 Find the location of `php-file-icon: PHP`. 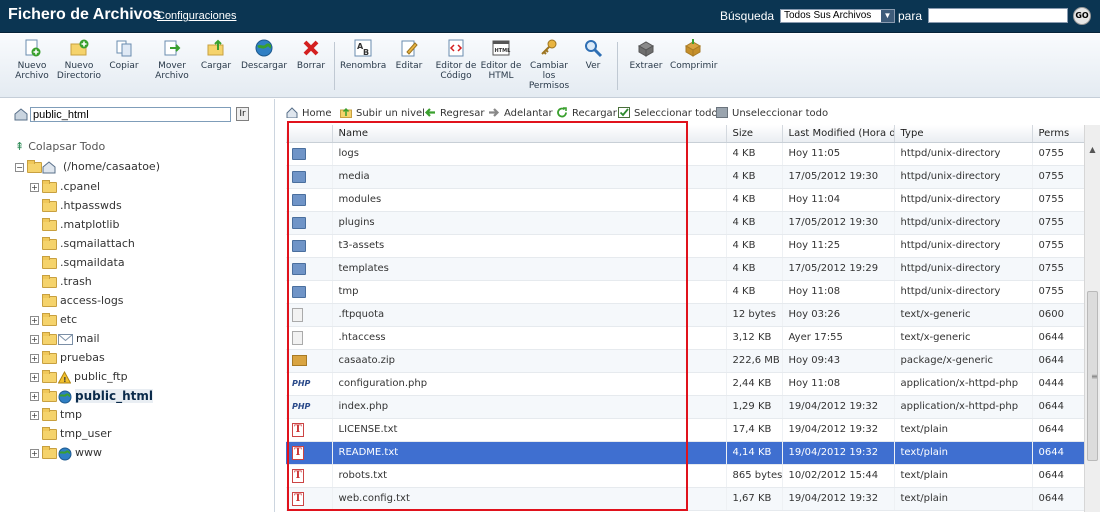

php-file-icon: PHP is located at coordinates (301, 406).